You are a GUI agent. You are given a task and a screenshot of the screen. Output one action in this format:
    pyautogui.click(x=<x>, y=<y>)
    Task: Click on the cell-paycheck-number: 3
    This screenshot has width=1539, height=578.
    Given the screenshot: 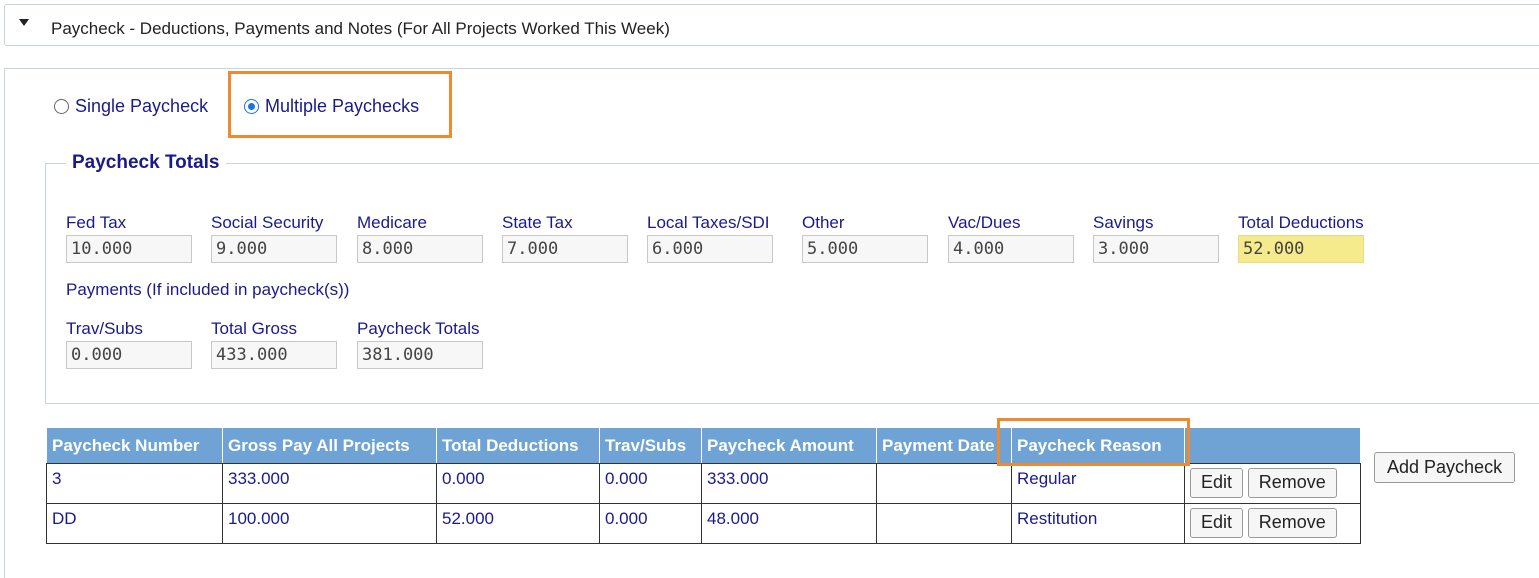 What is the action you would take?
    pyautogui.click(x=134, y=483)
    